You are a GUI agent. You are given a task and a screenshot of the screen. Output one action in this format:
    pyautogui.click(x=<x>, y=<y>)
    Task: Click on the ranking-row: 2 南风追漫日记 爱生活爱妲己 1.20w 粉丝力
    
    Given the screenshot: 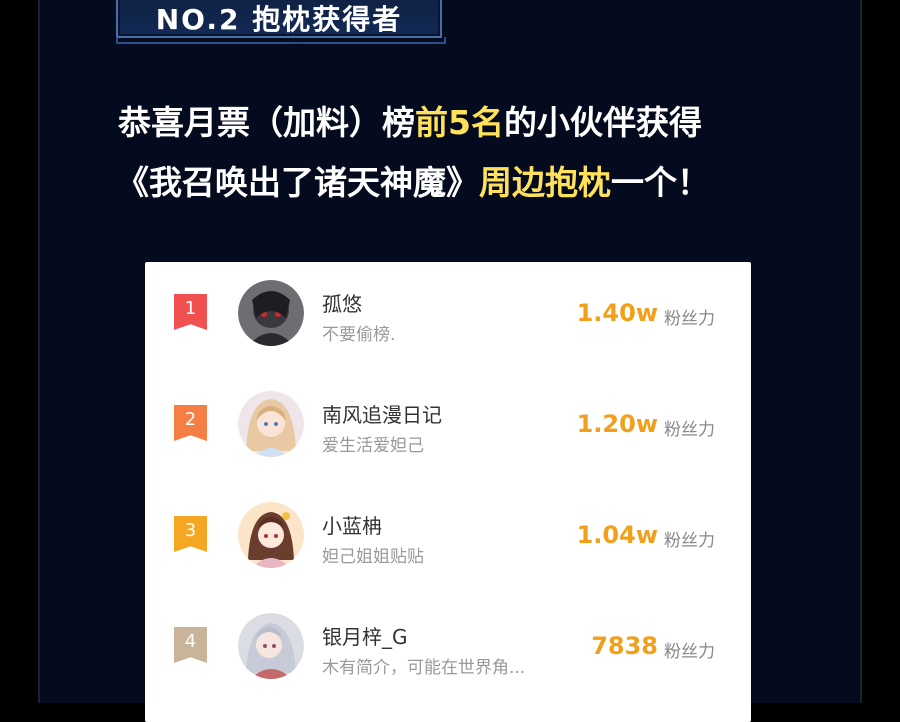 What is the action you would take?
    pyautogui.click(x=448, y=428)
    